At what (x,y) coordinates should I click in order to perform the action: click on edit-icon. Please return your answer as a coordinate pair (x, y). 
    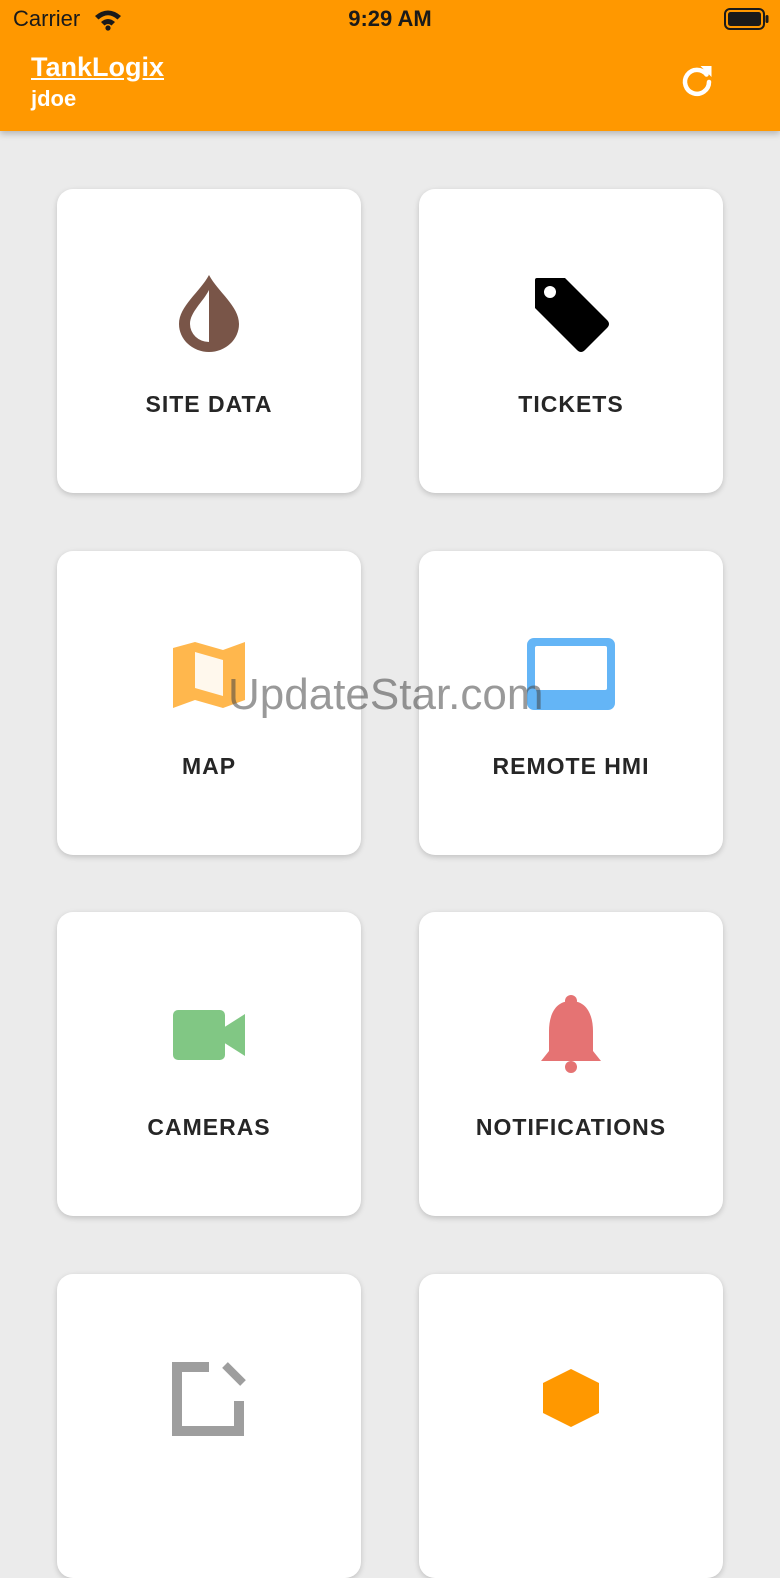
    Looking at the image, I should click on (209, 1397).